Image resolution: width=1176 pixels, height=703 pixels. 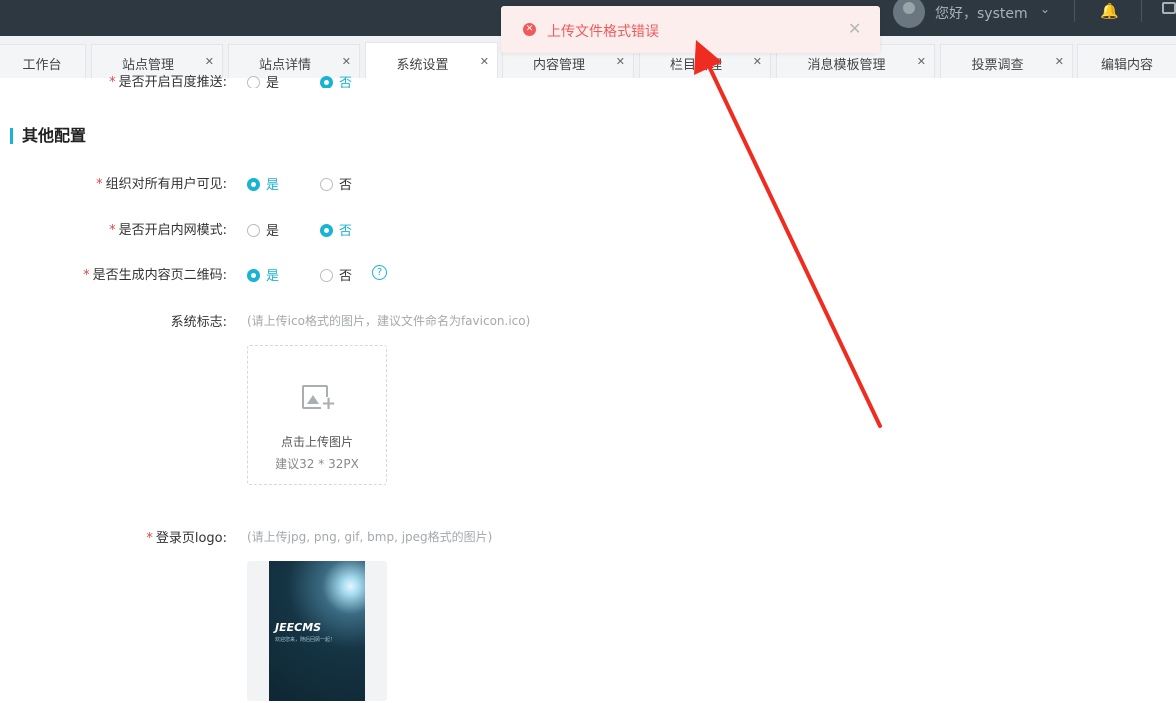 What do you see at coordinates (300, 81) in the screenshot?
I see `form-row-baidu-push: * 是否开启百度推送: 是 否` at bounding box center [300, 81].